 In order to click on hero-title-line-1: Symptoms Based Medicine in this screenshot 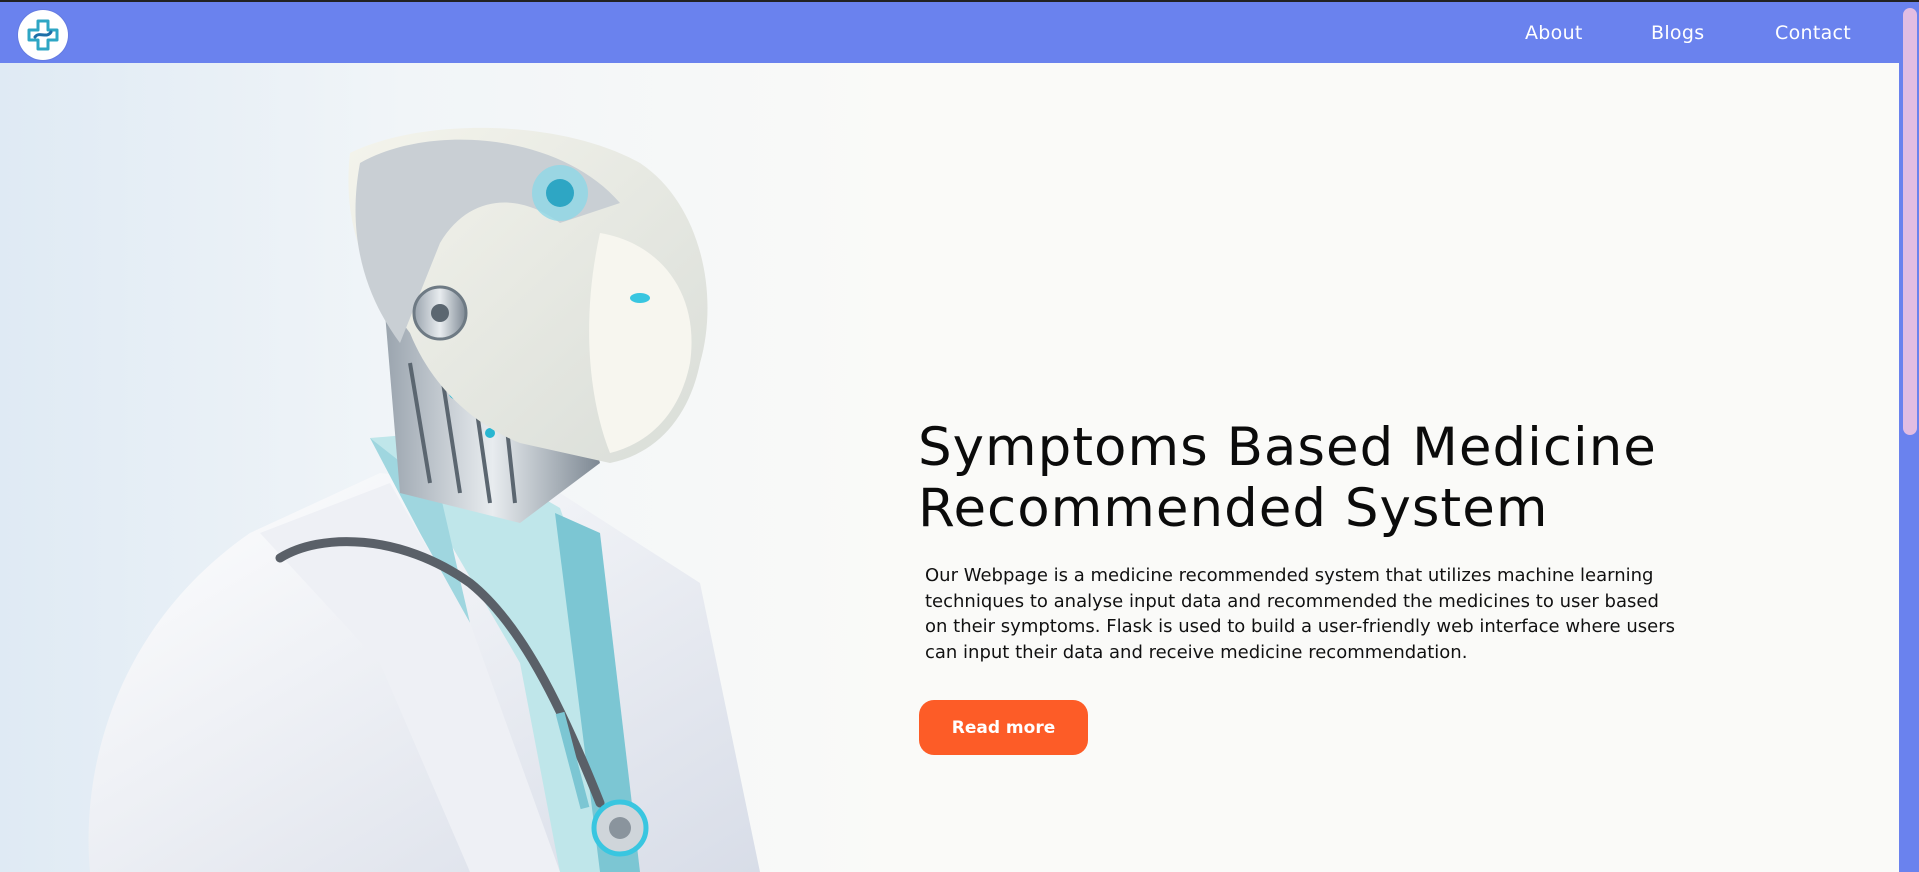, I will do `click(1287, 447)`.